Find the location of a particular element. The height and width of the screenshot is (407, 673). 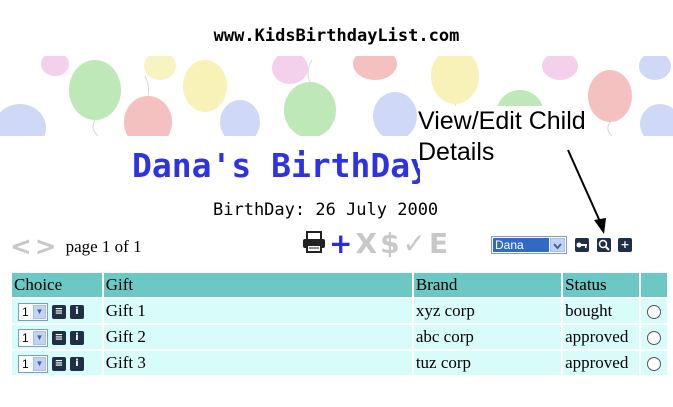

table-row: 1 ▼ ≡ i Gift 1 xyz corp bought is located at coordinates (339, 311).